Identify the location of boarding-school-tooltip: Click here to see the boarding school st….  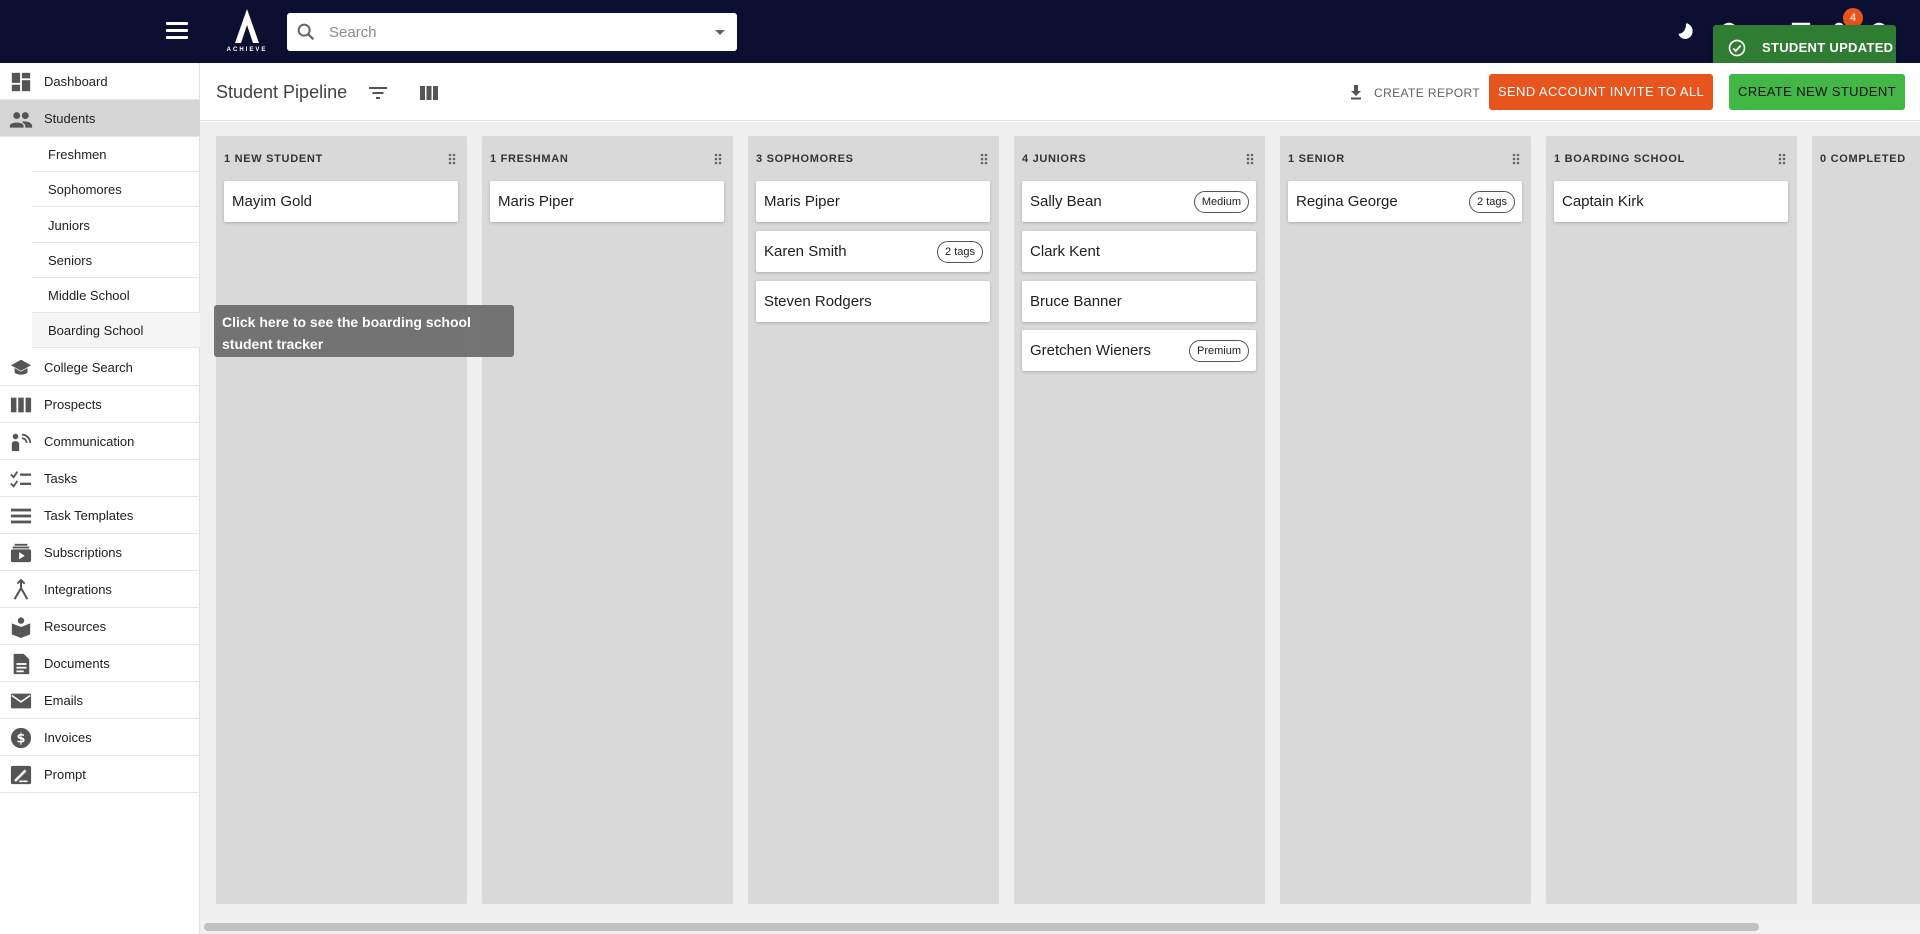
(364, 331).